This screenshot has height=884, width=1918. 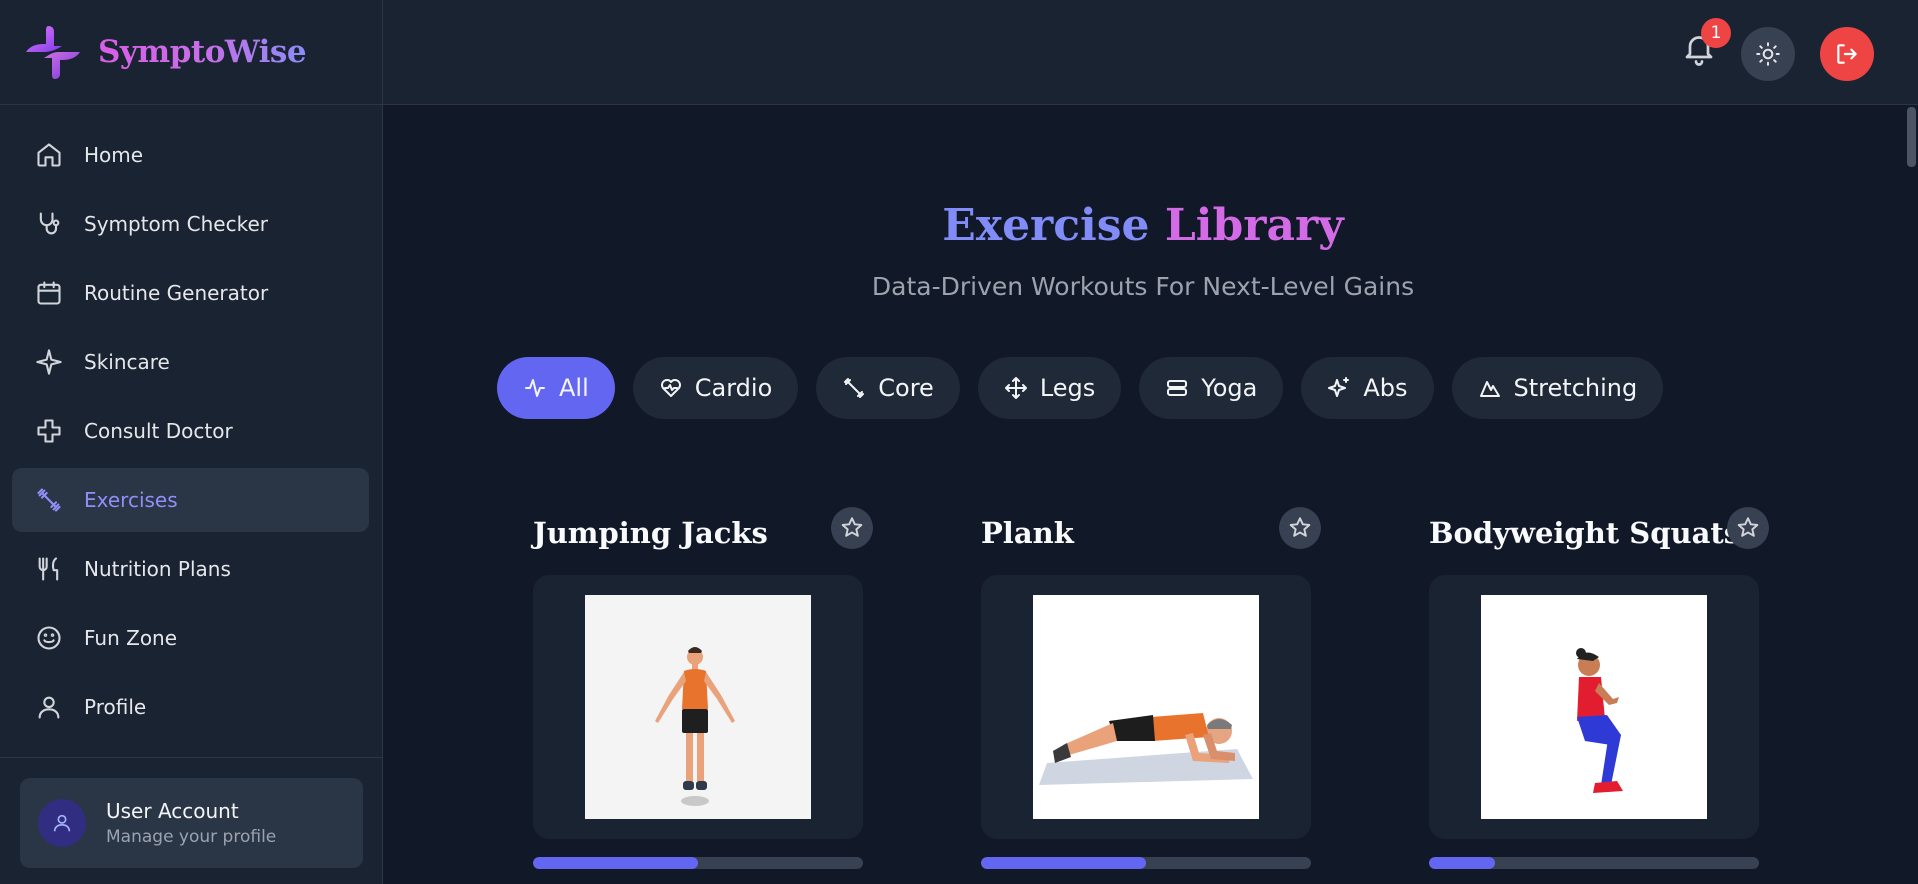 I want to click on sidebar-item-label: Exercises, so click(x=131, y=500).